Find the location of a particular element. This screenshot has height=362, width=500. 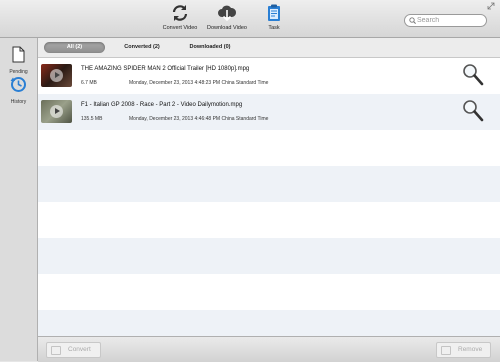

search-box is located at coordinates (445, 20).